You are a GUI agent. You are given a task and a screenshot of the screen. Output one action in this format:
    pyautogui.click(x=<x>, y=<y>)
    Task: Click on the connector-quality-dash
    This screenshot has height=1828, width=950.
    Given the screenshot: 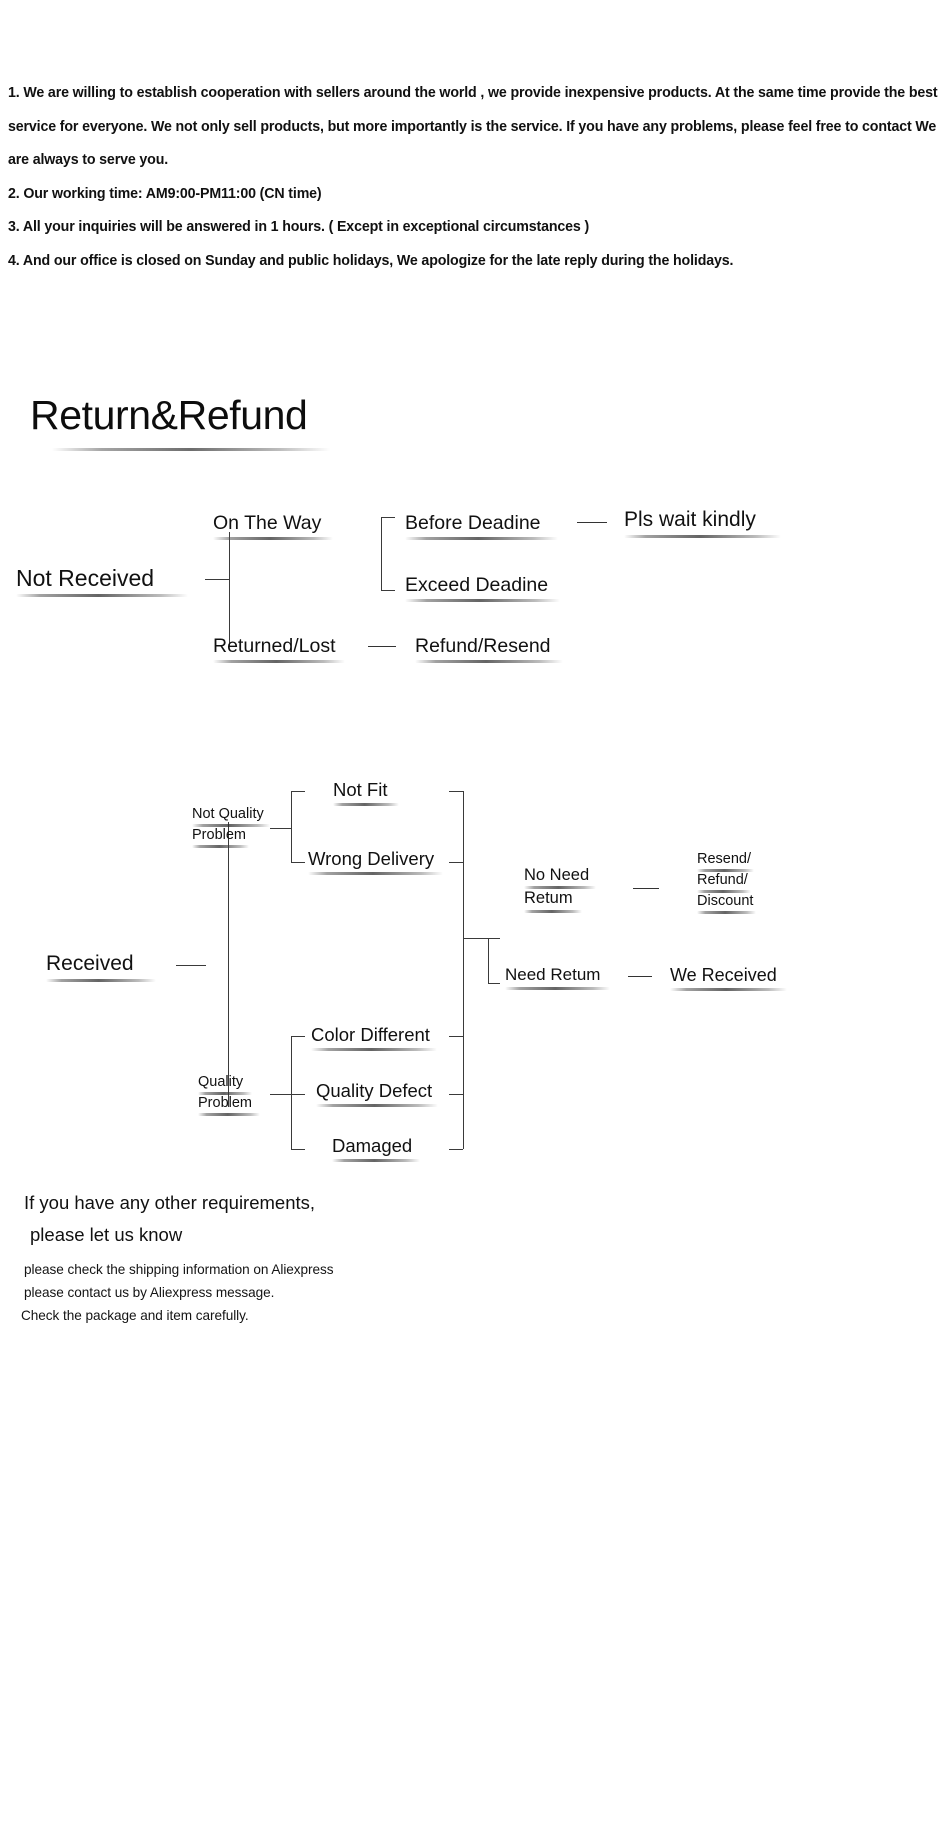 What is the action you would take?
    pyautogui.click(x=281, y=1094)
    